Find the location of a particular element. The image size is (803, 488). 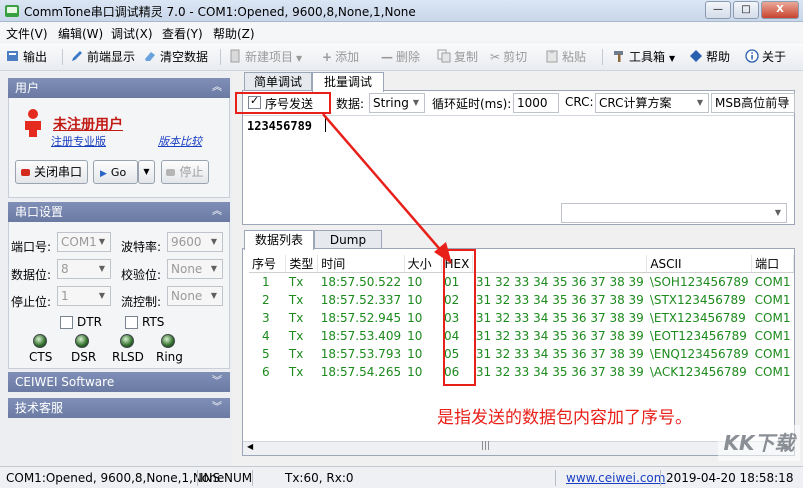

output-button: 输出 is located at coordinates (26, 57).